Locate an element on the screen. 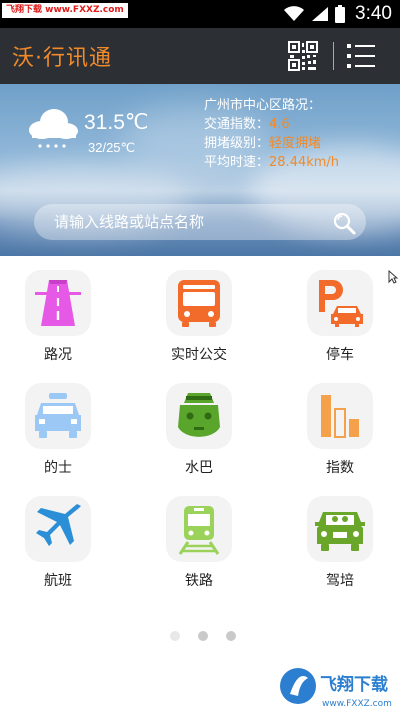 The width and height of the screenshot is (400, 712). tile-label: 航班 is located at coordinates (58, 581).